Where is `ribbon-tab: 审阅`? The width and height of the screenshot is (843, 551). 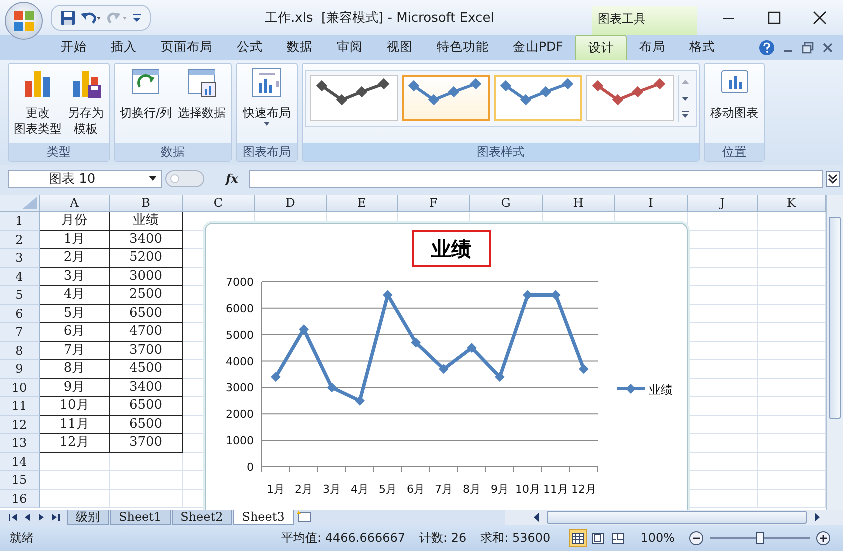
ribbon-tab: 审阅 is located at coordinates (350, 47).